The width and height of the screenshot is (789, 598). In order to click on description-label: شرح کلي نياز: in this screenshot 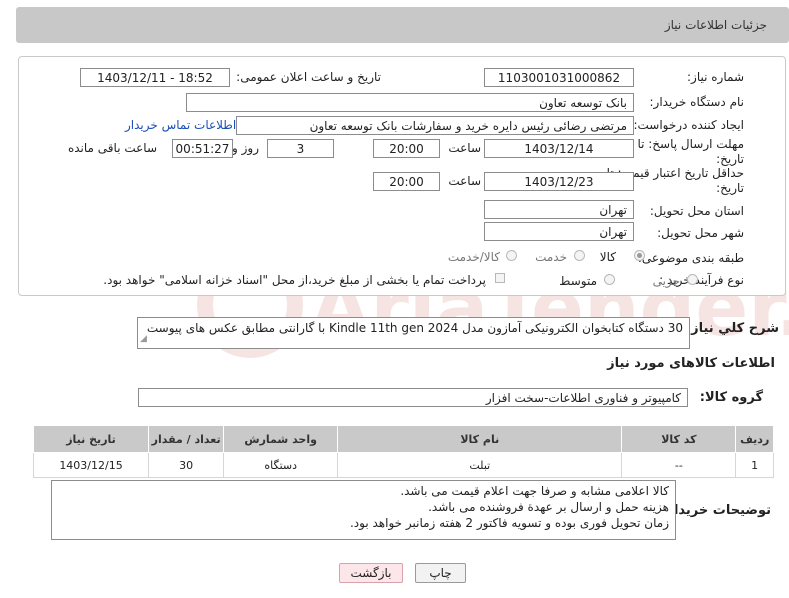, I will do `click(732, 328)`.